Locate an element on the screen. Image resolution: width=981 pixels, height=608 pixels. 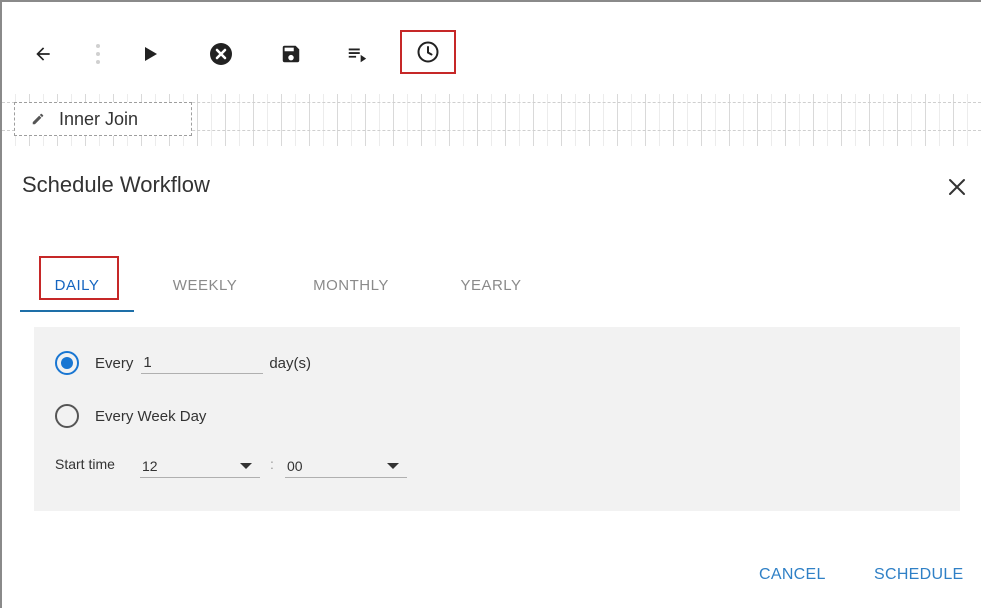
schedule-submit-button: SCHEDULE is located at coordinates (919, 575).